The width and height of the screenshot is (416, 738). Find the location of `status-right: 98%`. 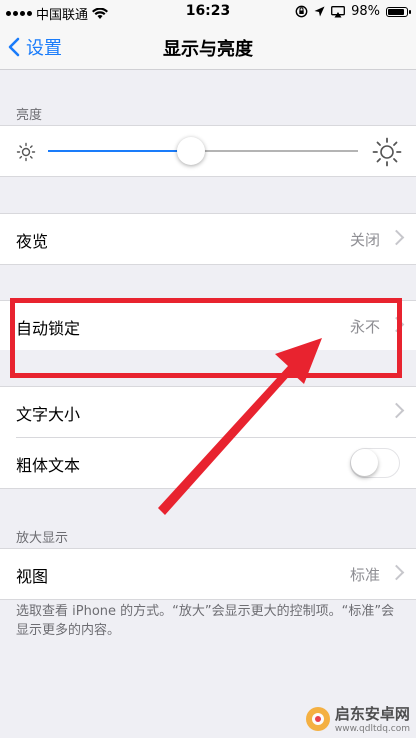

status-right: 98% is located at coordinates (353, 11).